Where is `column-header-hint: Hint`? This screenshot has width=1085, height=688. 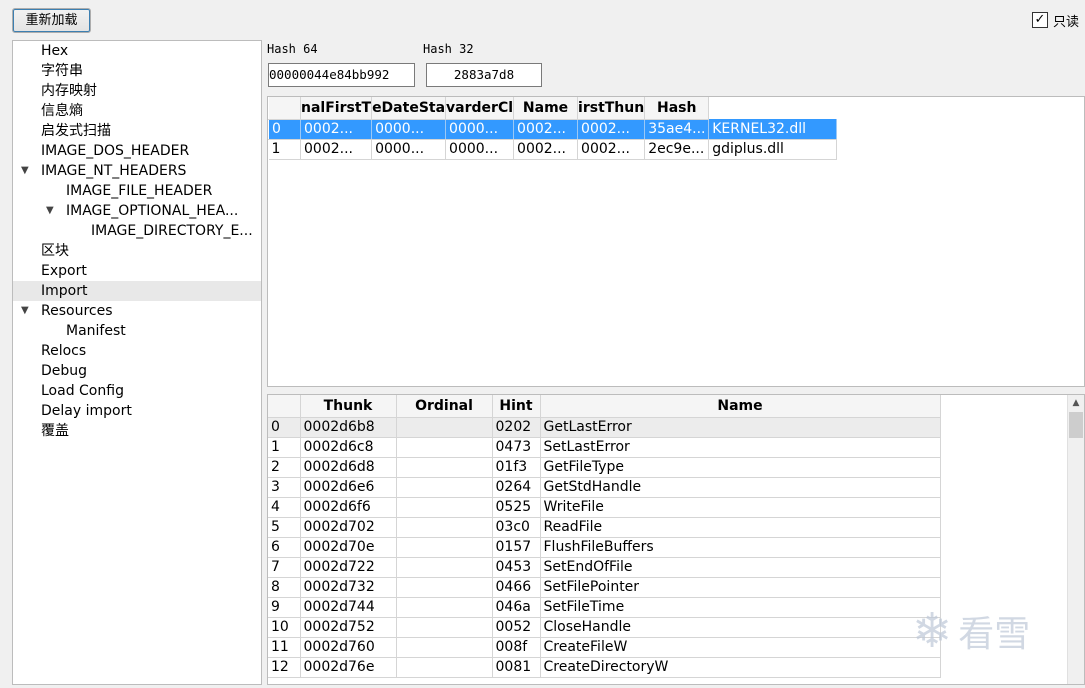 column-header-hint: Hint is located at coordinates (516, 406).